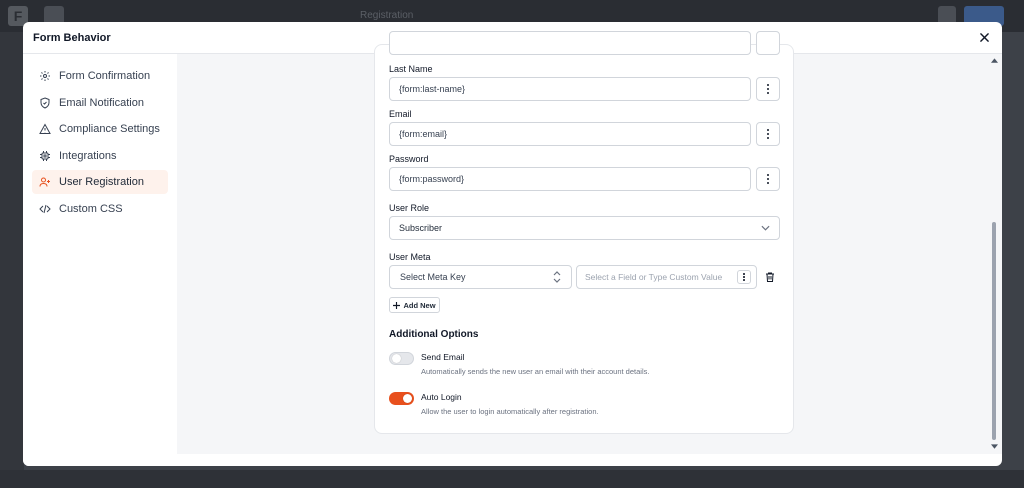 Image resolution: width=1024 pixels, height=488 pixels. What do you see at coordinates (512, 479) in the screenshot?
I see `background-footer` at bounding box center [512, 479].